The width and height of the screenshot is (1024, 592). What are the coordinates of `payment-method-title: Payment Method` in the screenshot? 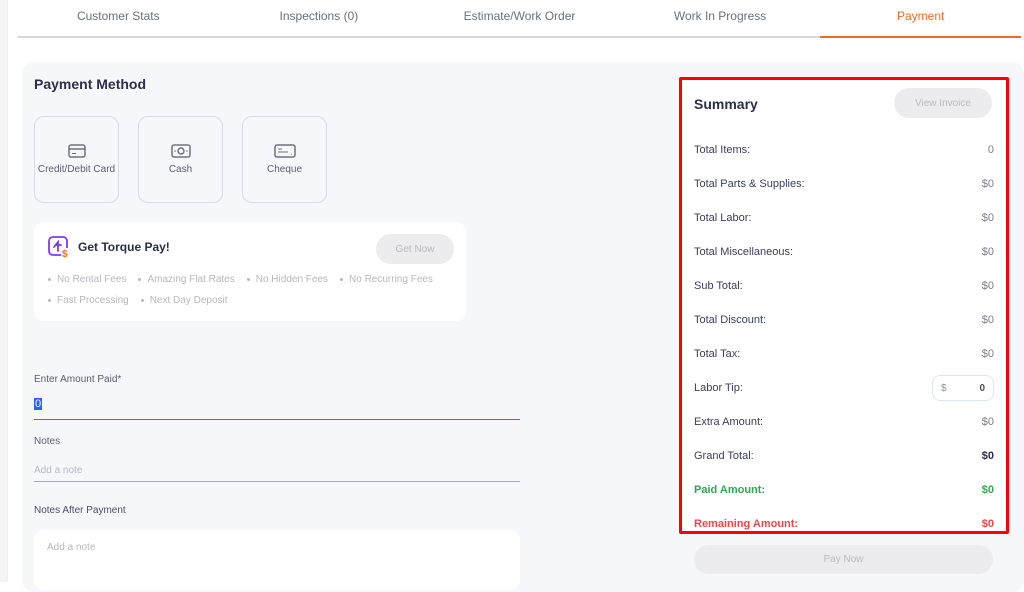 It's located at (90, 84).